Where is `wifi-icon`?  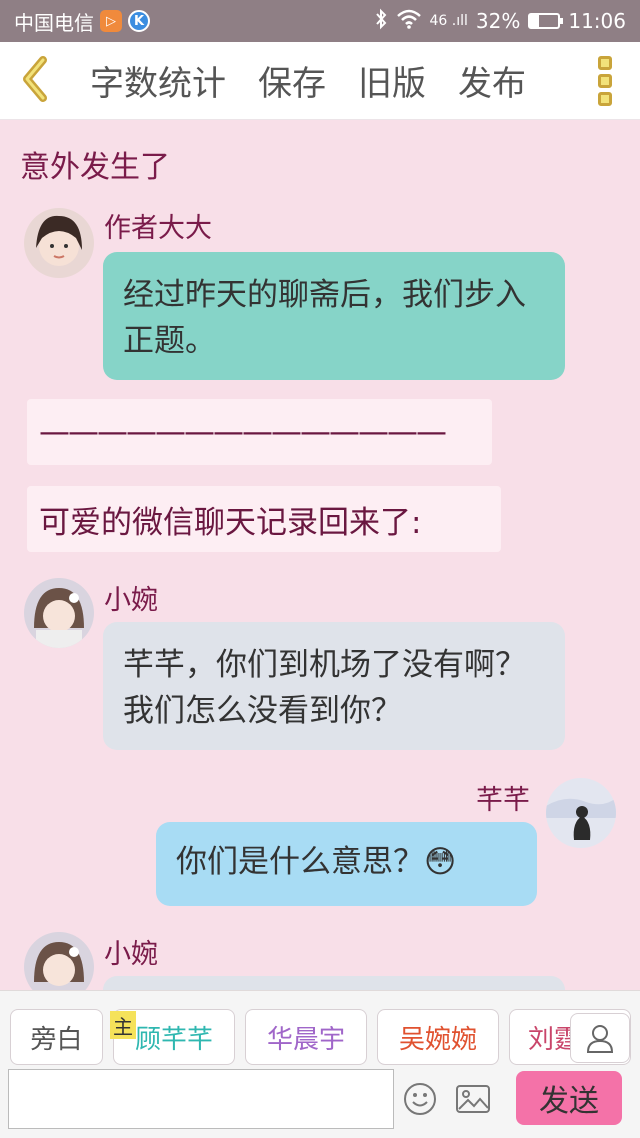 wifi-icon is located at coordinates (409, 21).